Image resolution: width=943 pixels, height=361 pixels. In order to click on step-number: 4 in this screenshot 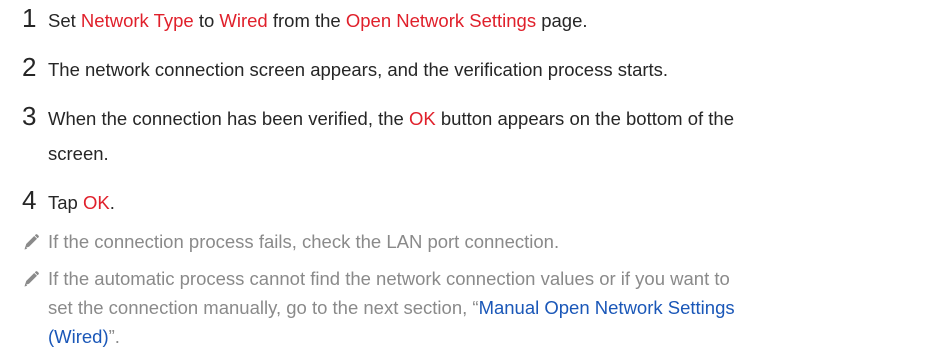, I will do `click(29, 200)`.